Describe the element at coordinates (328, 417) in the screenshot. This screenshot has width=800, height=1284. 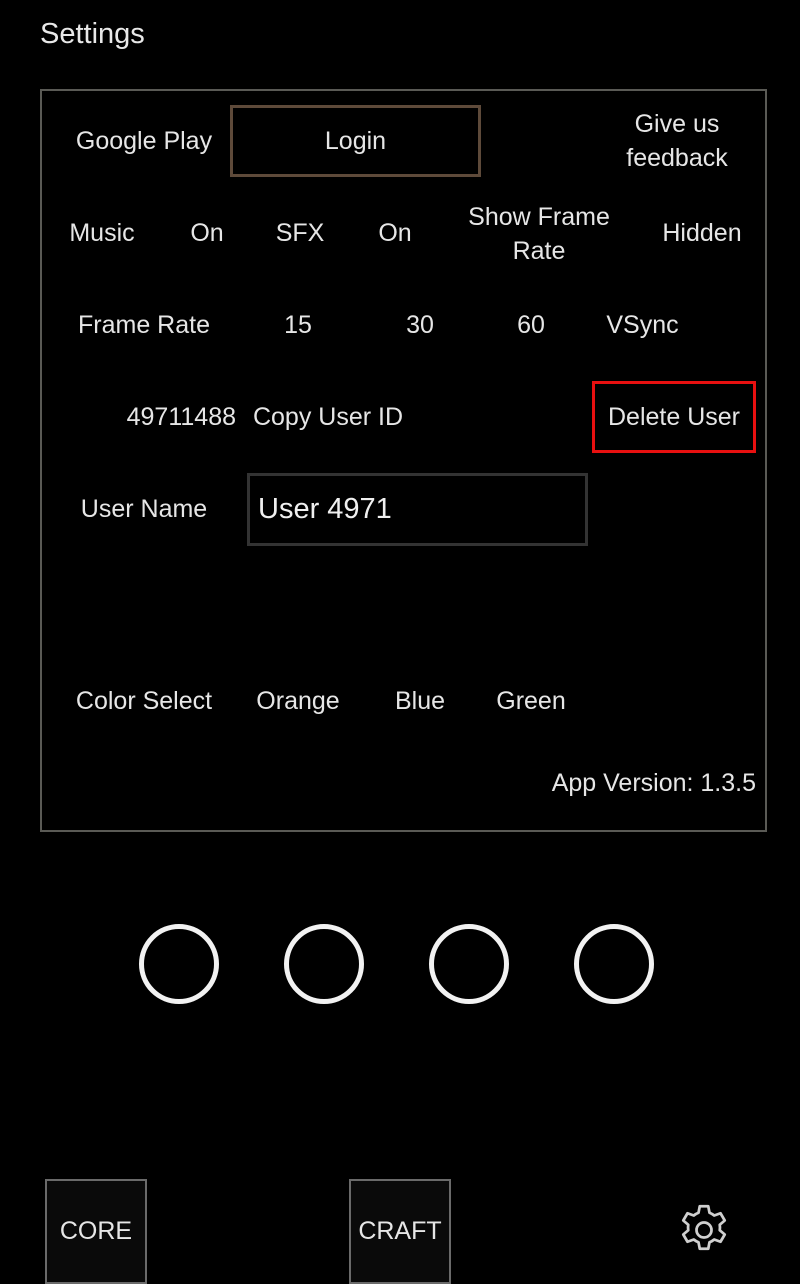
I see `copy-user-id-button: Copy User ID` at that location.